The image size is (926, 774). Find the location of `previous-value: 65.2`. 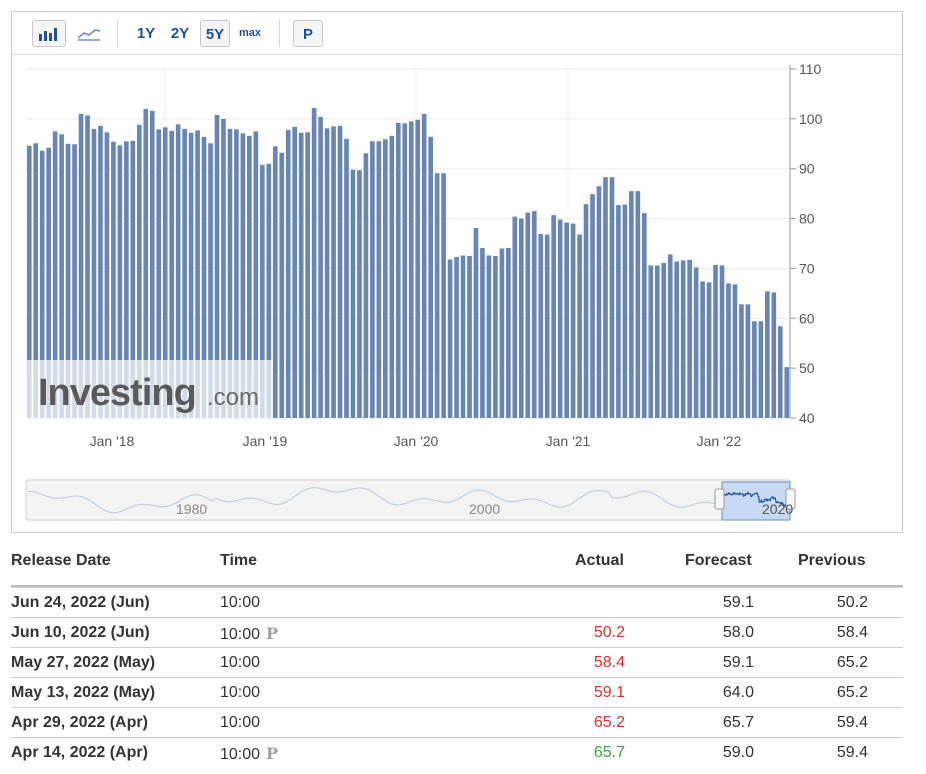

previous-value: 65.2 is located at coordinates (852, 692).